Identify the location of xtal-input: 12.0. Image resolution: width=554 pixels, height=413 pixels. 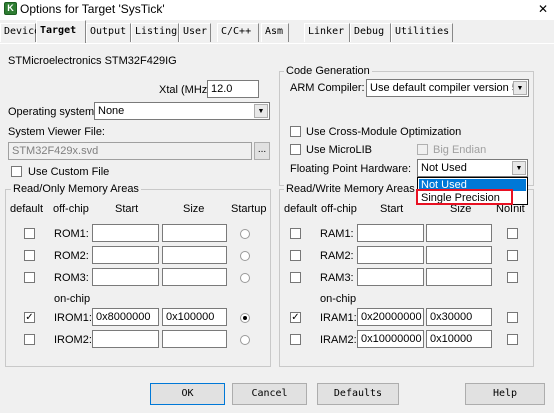
(233, 89).